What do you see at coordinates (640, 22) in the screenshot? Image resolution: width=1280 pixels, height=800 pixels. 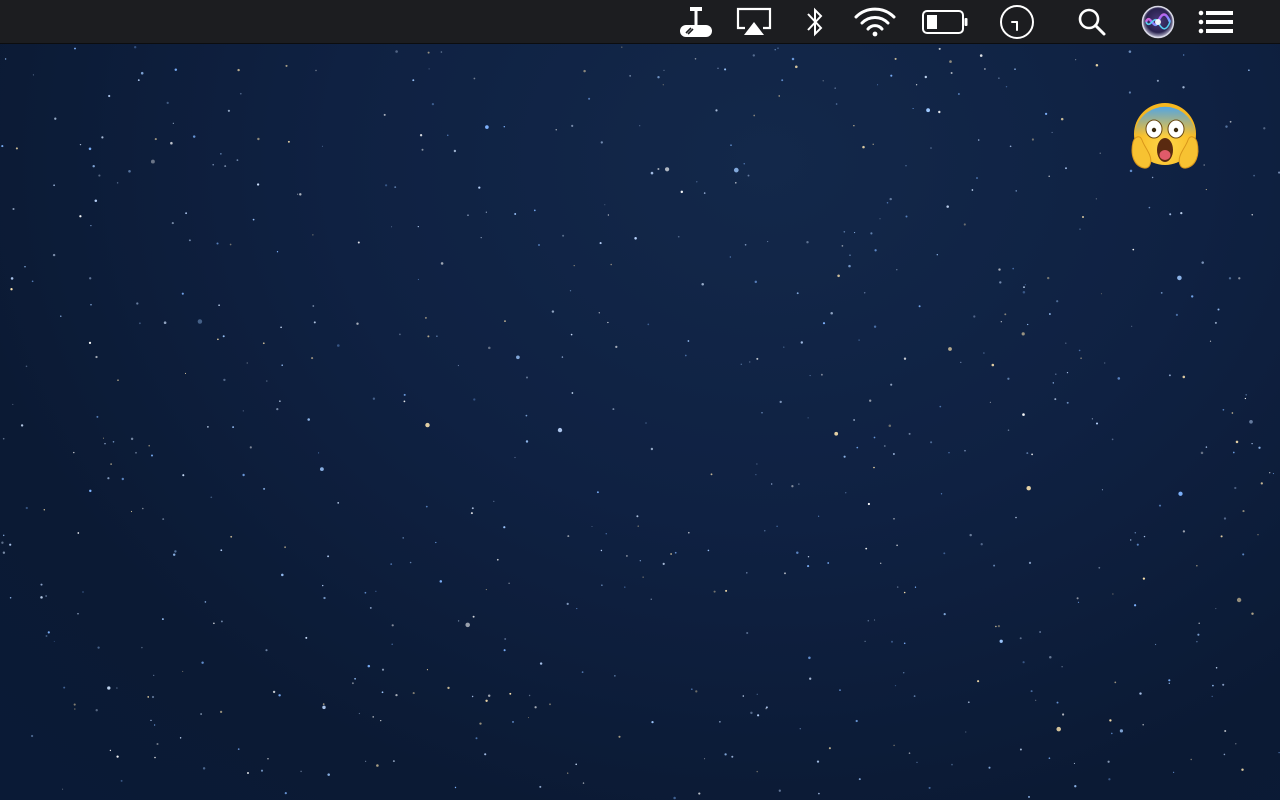 I see `menu-bar` at bounding box center [640, 22].